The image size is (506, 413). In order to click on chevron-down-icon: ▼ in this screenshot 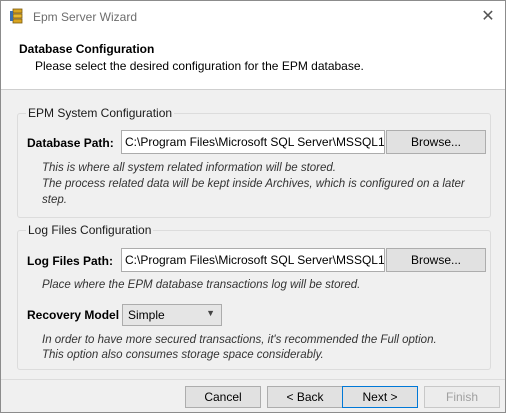, I will do `click(210, 313)`.